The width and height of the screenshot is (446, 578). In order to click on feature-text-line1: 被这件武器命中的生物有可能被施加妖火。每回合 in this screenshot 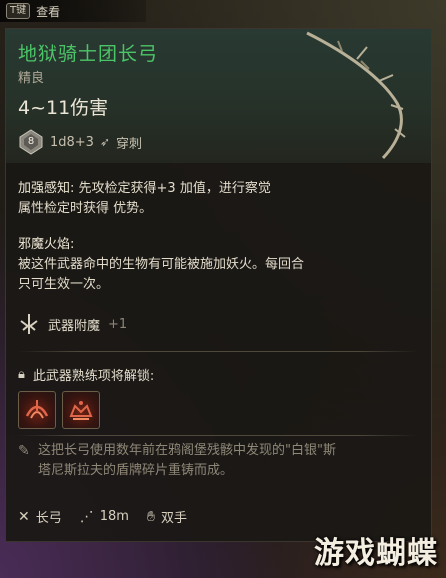, I will do `click(161, 264)`.